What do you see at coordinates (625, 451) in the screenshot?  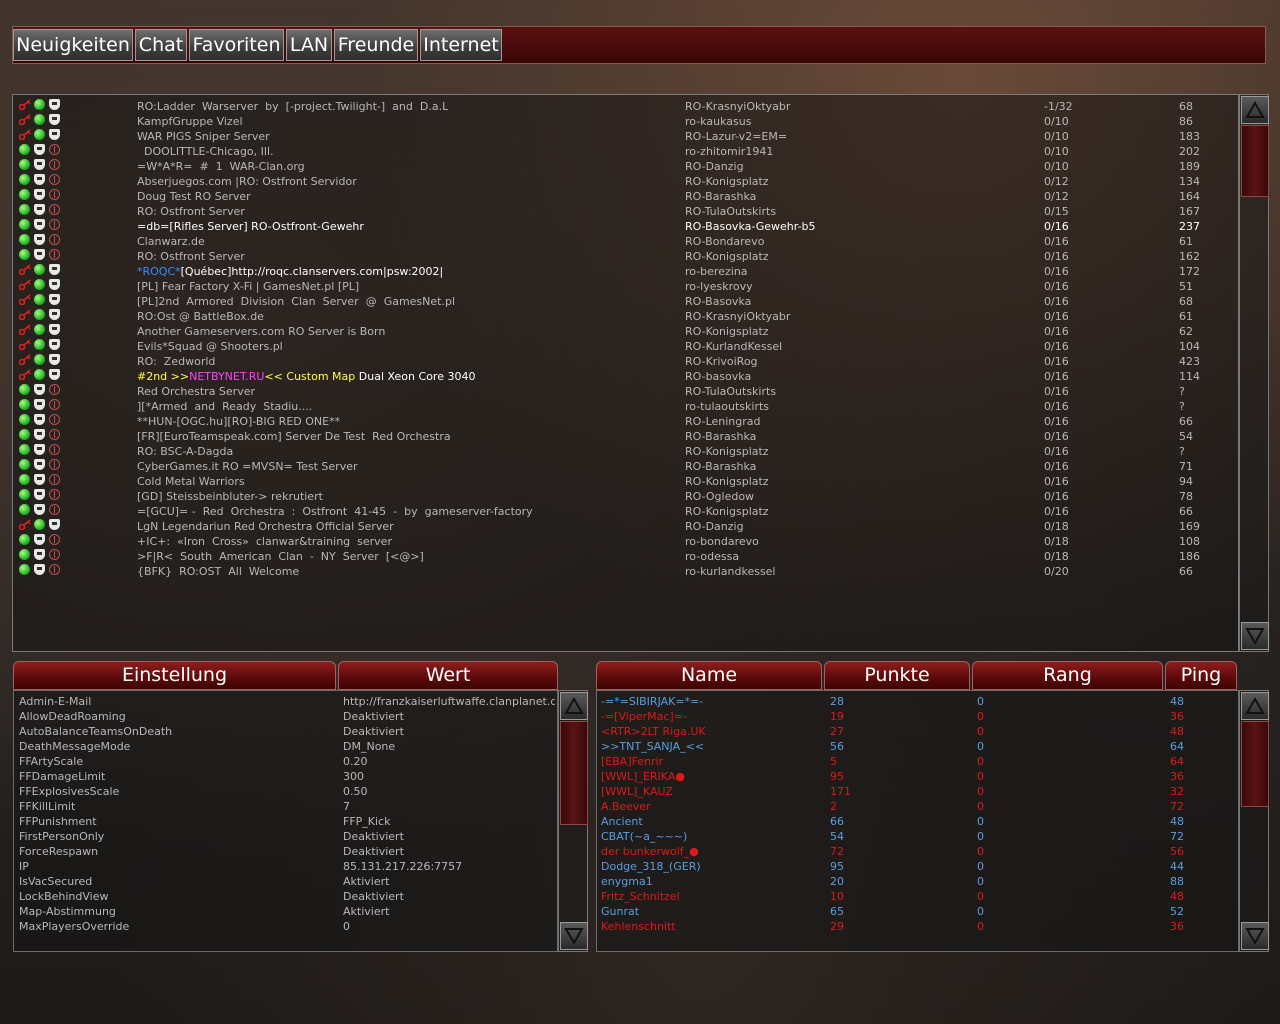 I see `server-row: RO: BSC-A-Dagda RO-Konigsplatz 0/16?` at bounding box center [625, 451].